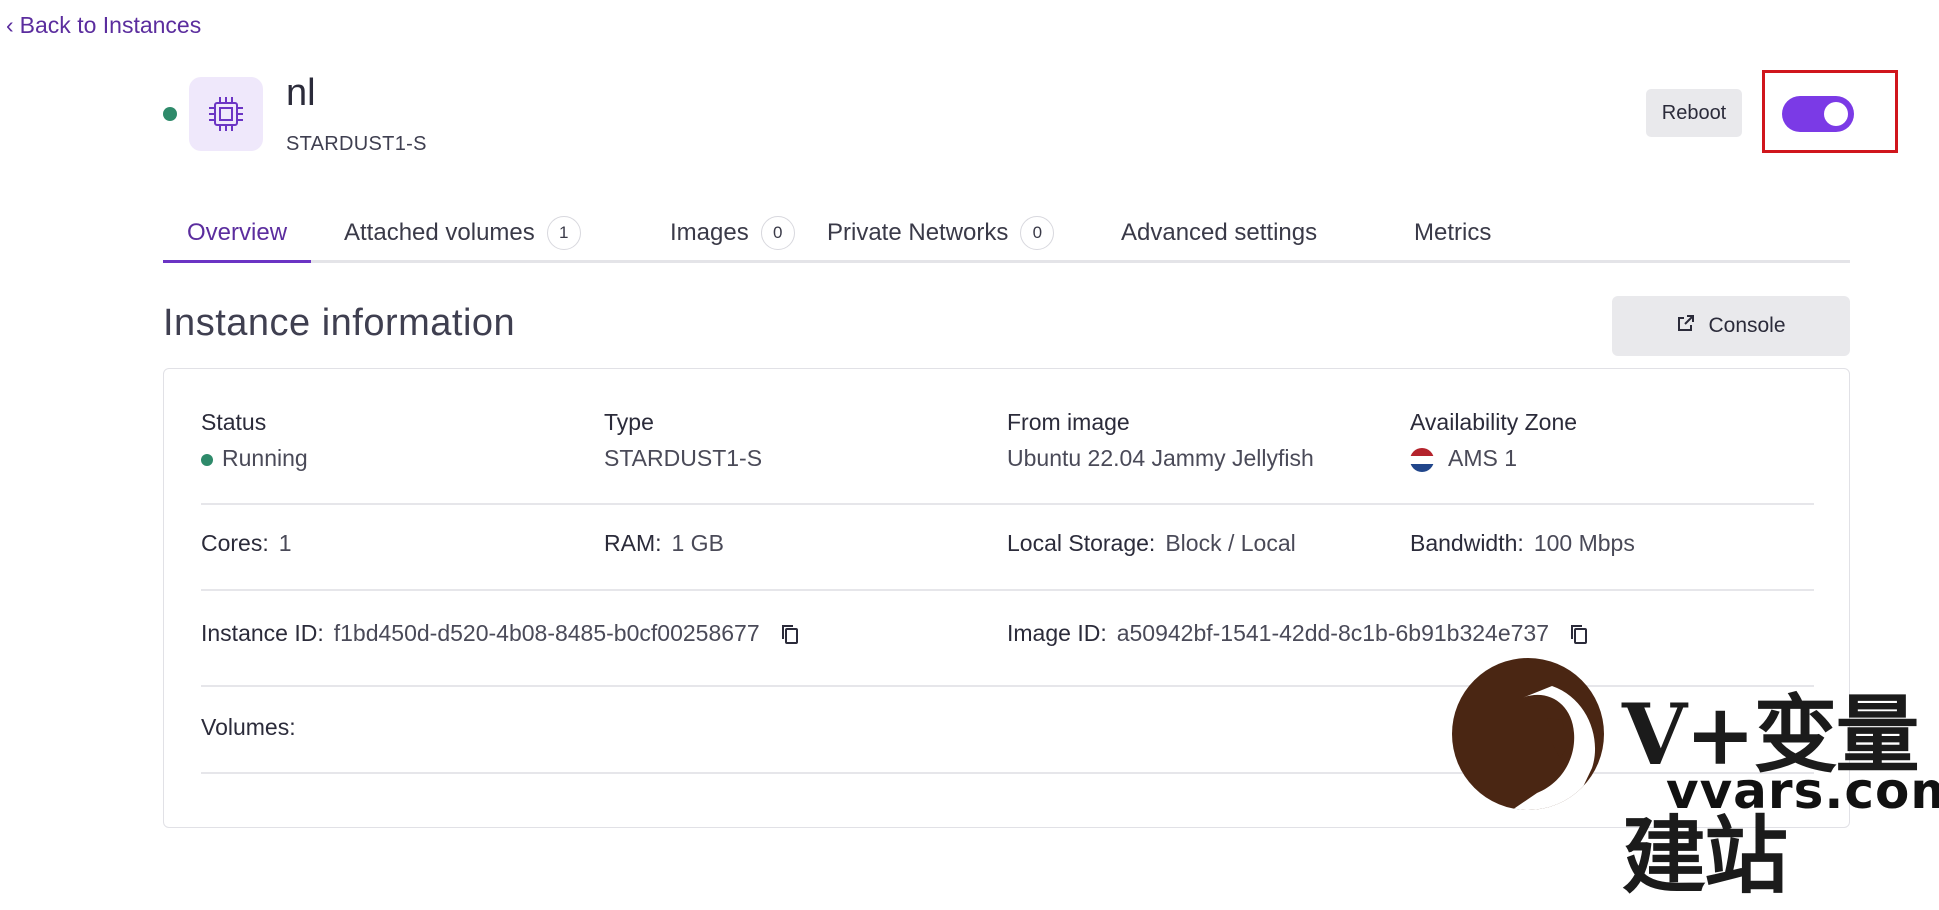 The height and width of the screenshot is (910, 1939). Describe the element at coordinates (1694, 113) in the screenshot. I see `reboot-button: Reboot` at that location.